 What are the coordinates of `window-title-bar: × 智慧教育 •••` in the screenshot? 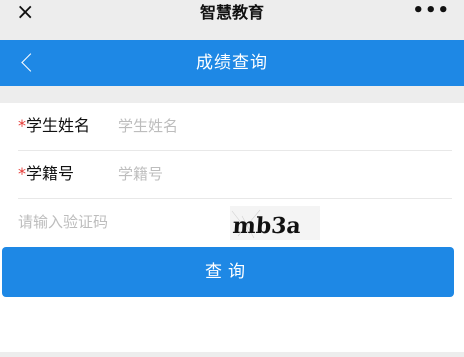 It's located at (232, 13).